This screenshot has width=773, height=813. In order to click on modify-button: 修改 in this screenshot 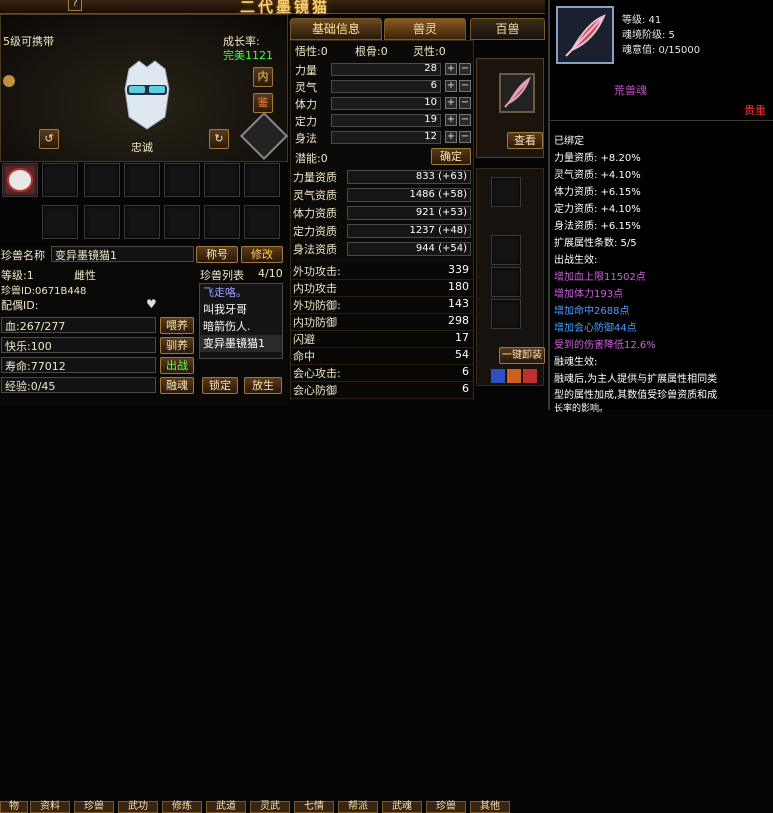, I will do `click(262, 254)`.